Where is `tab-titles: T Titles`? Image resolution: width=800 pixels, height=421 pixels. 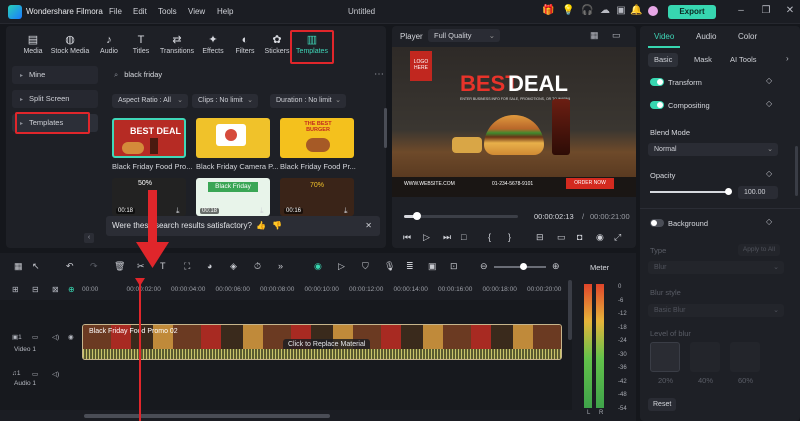
tab-titles: T Titles is located at coordinates (141, 47).